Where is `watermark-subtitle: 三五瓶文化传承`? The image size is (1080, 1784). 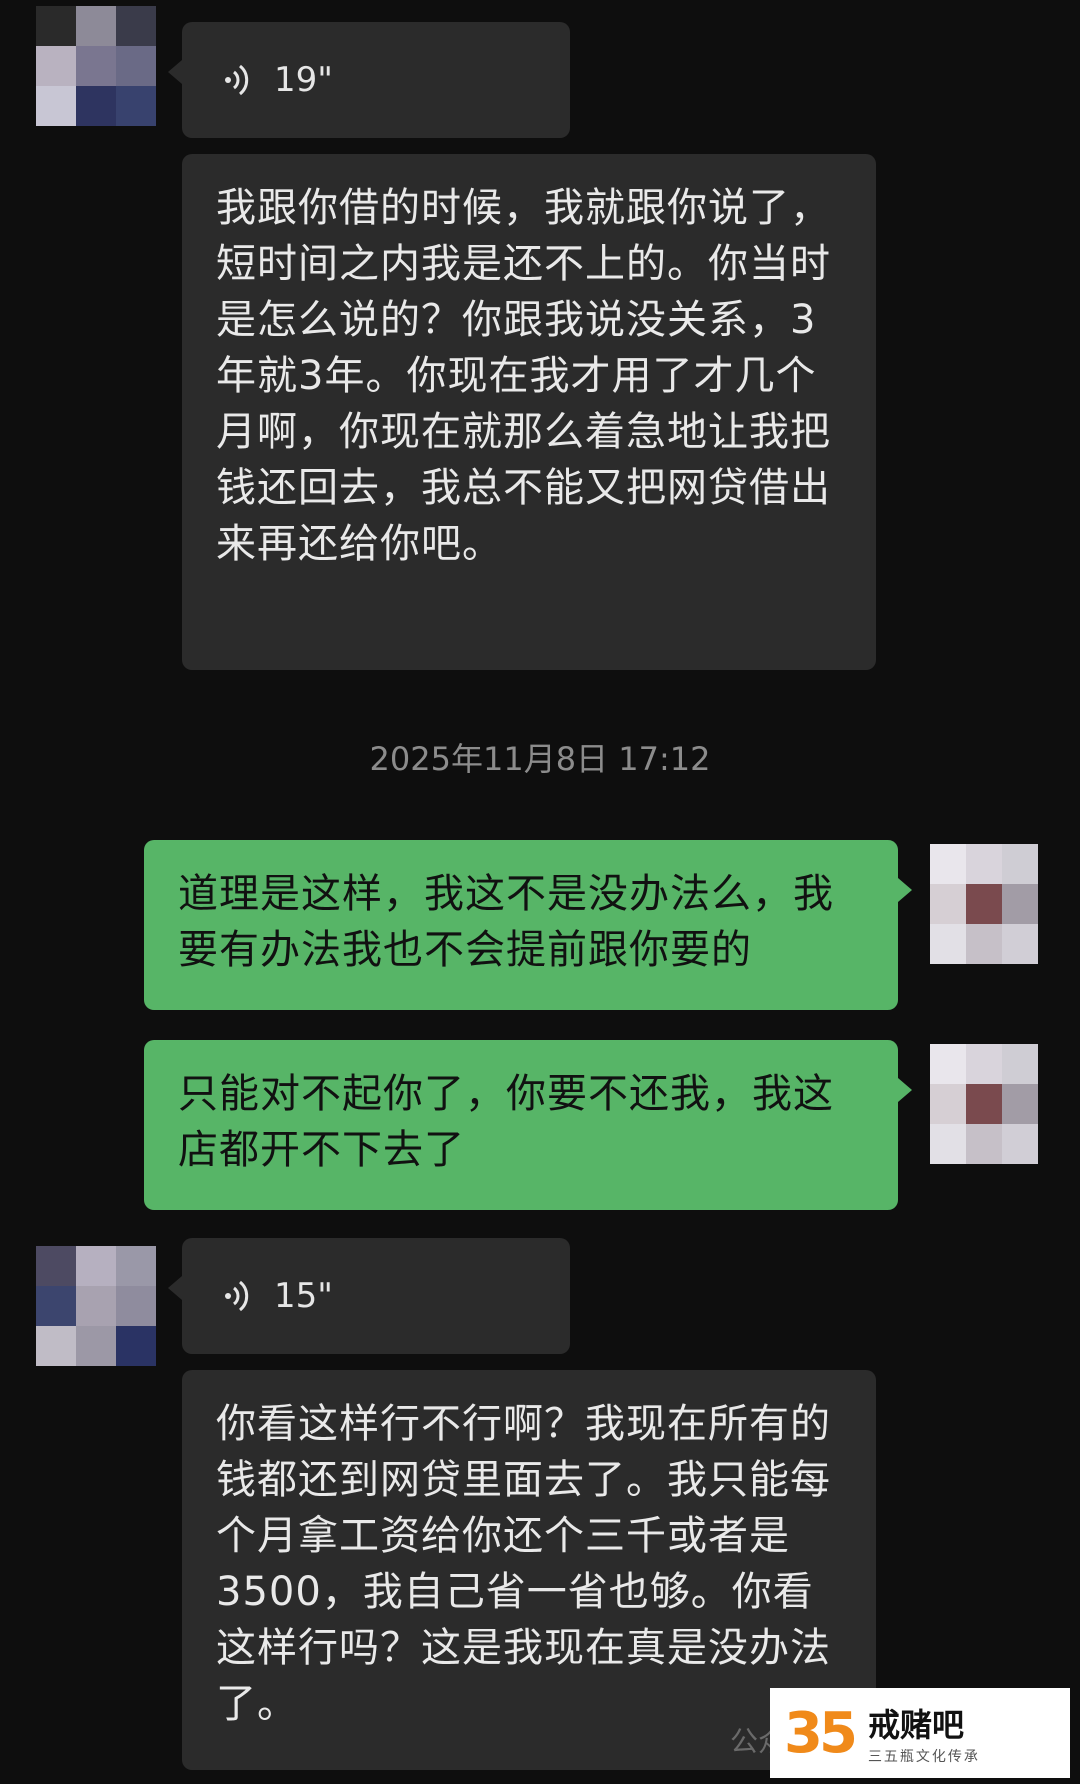
watermark-subtitle: 三五瓶文化传承 is located at coordinates (923, 1757).